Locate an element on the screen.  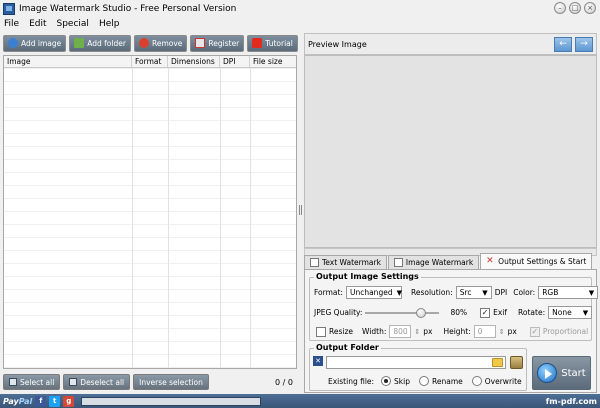
file-count: 0 / 0 is located at coordinates (284, 382).